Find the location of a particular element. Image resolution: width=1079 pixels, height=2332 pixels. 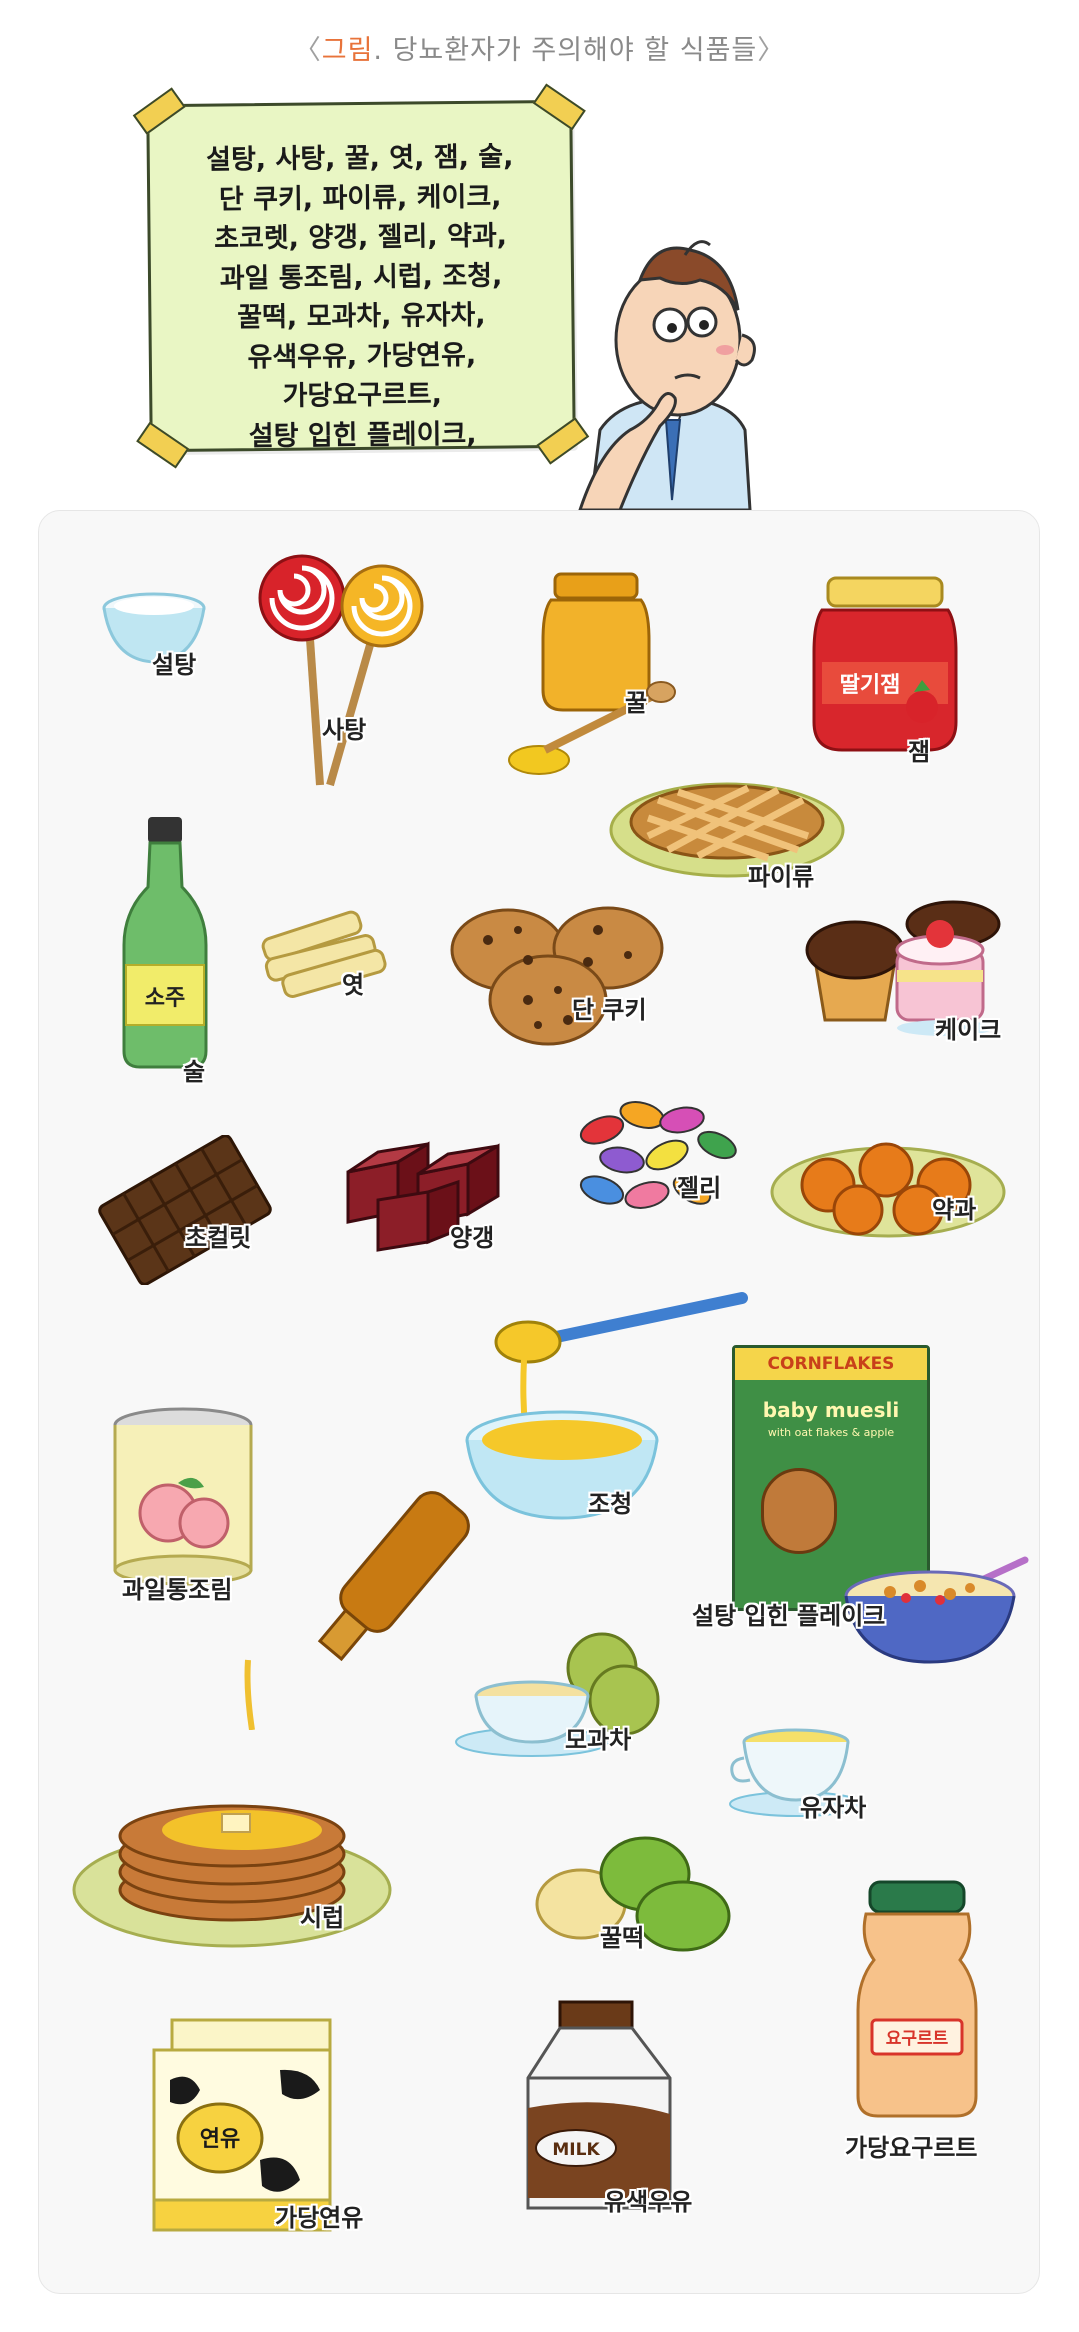

label-cookie: 단 쿠키 is located at coordinates (609, 1010).